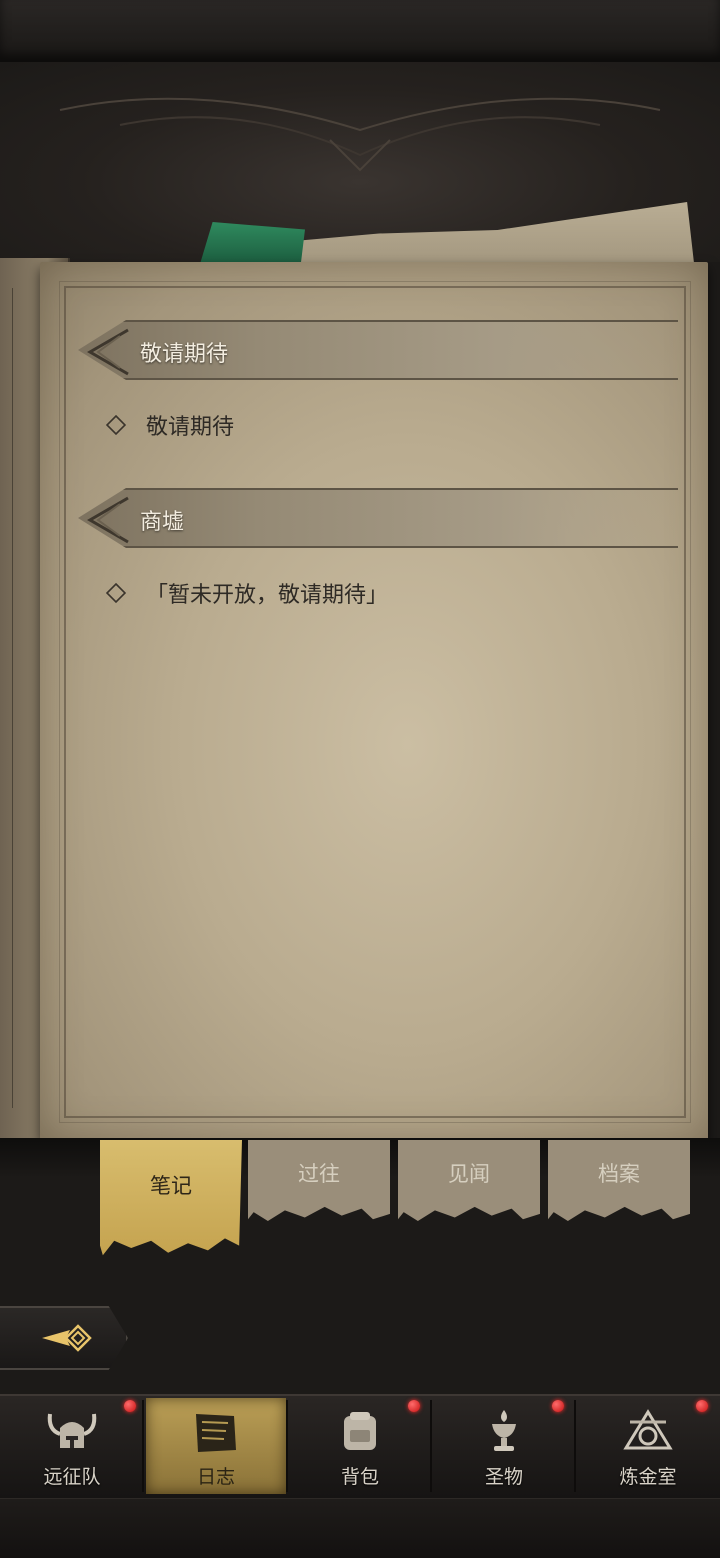 The height and width of the screenshot is (1558, 720). I want to click on journal-book-icon, so click(216, 1433).